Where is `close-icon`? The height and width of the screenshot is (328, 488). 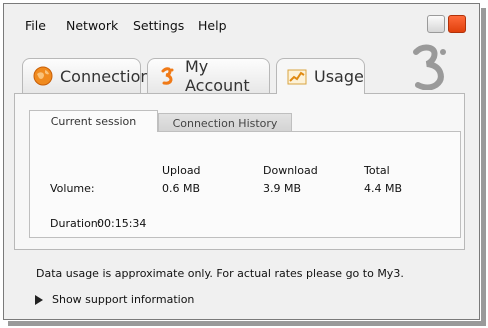
close-icon is located at coordinates (457, 24).